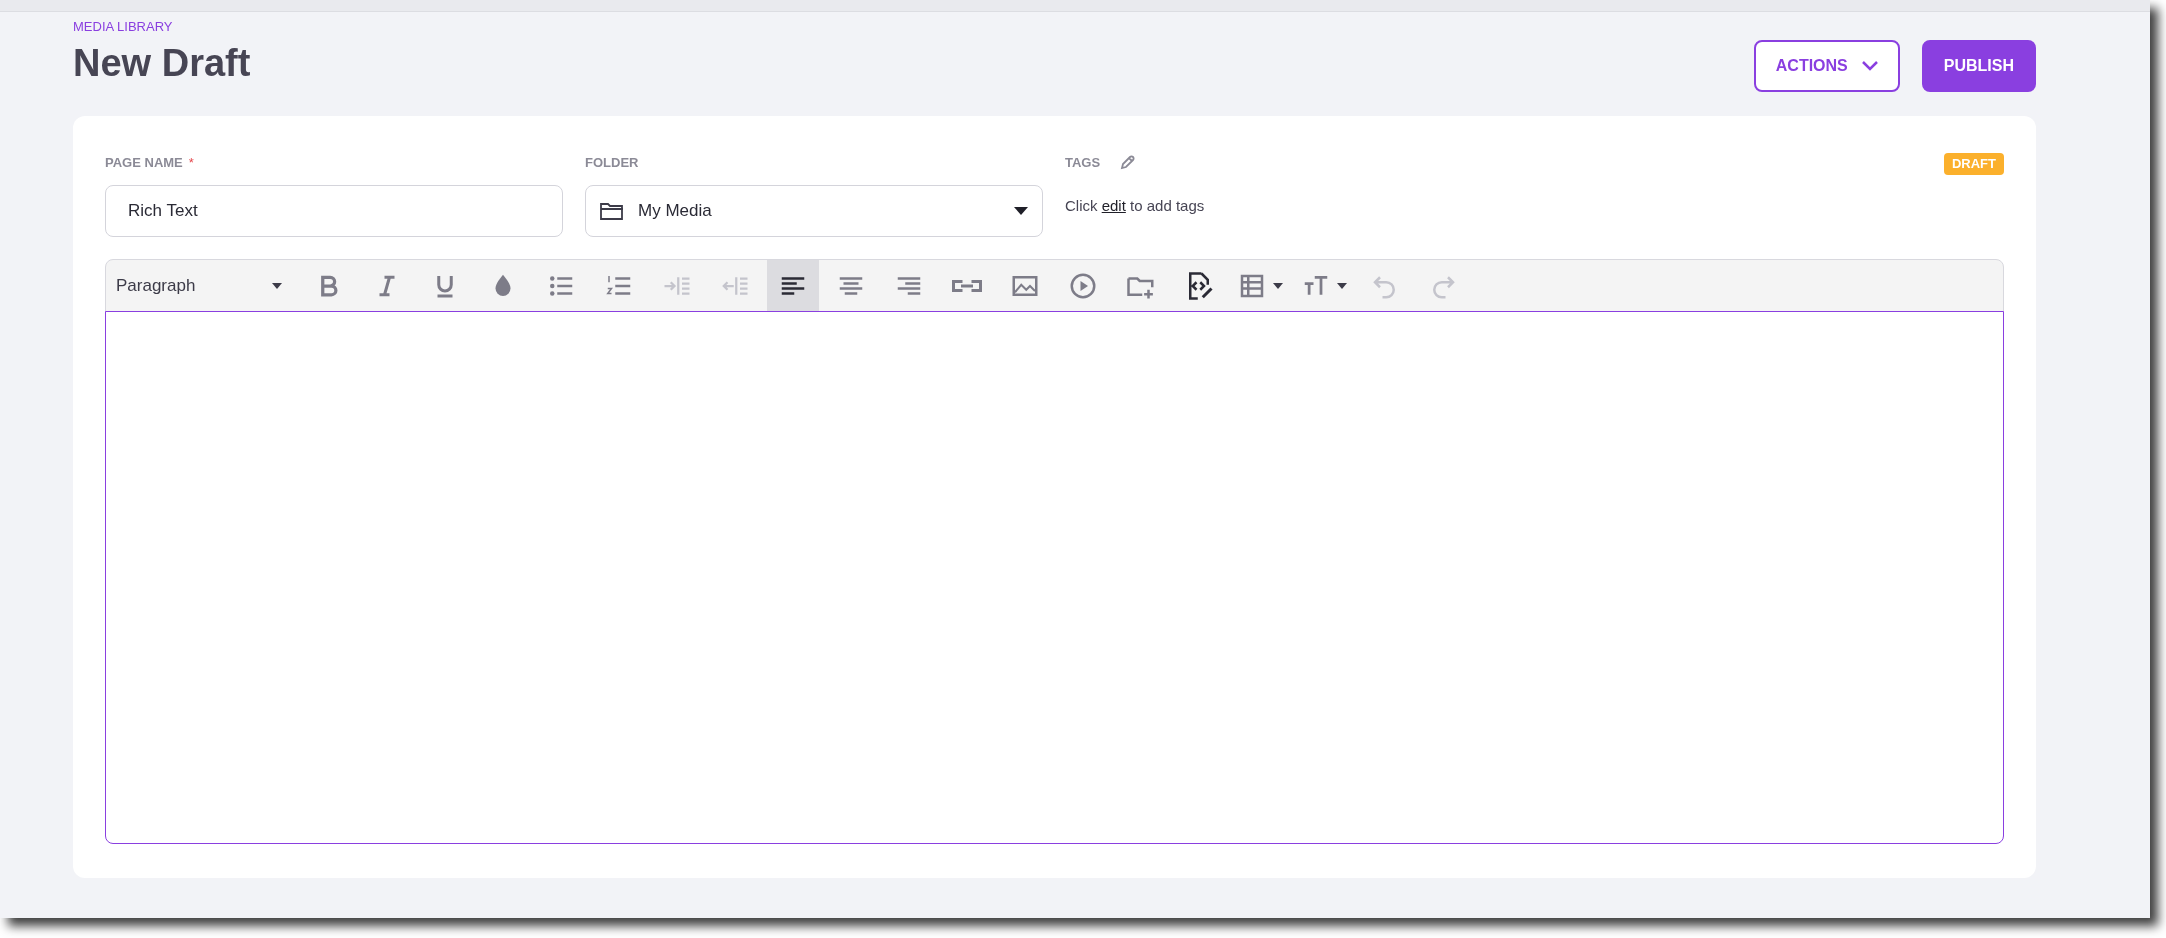 Image resolution: width=2166 pixels, height=938 pixels. What do you see at coordinates (612, 163) in the screenshot?
I see `field-label: FOLDER` at bounding box center [612, 163].